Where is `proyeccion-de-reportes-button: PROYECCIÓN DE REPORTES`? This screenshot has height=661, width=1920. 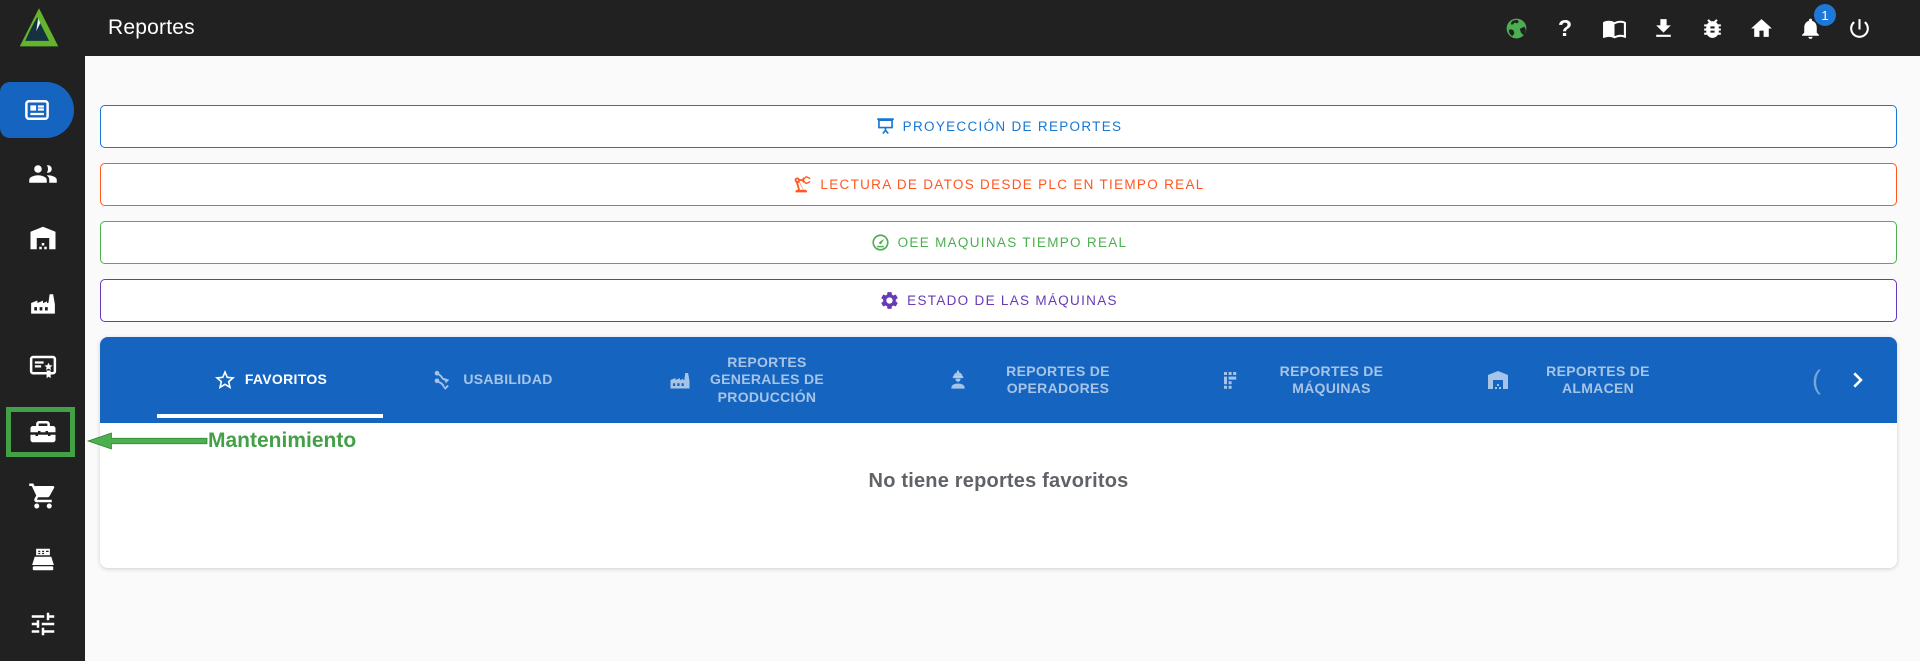 proyeccion-de-reportes-button: PROYECCIÓN DE REPORTES is located at coordinates (998, 126).